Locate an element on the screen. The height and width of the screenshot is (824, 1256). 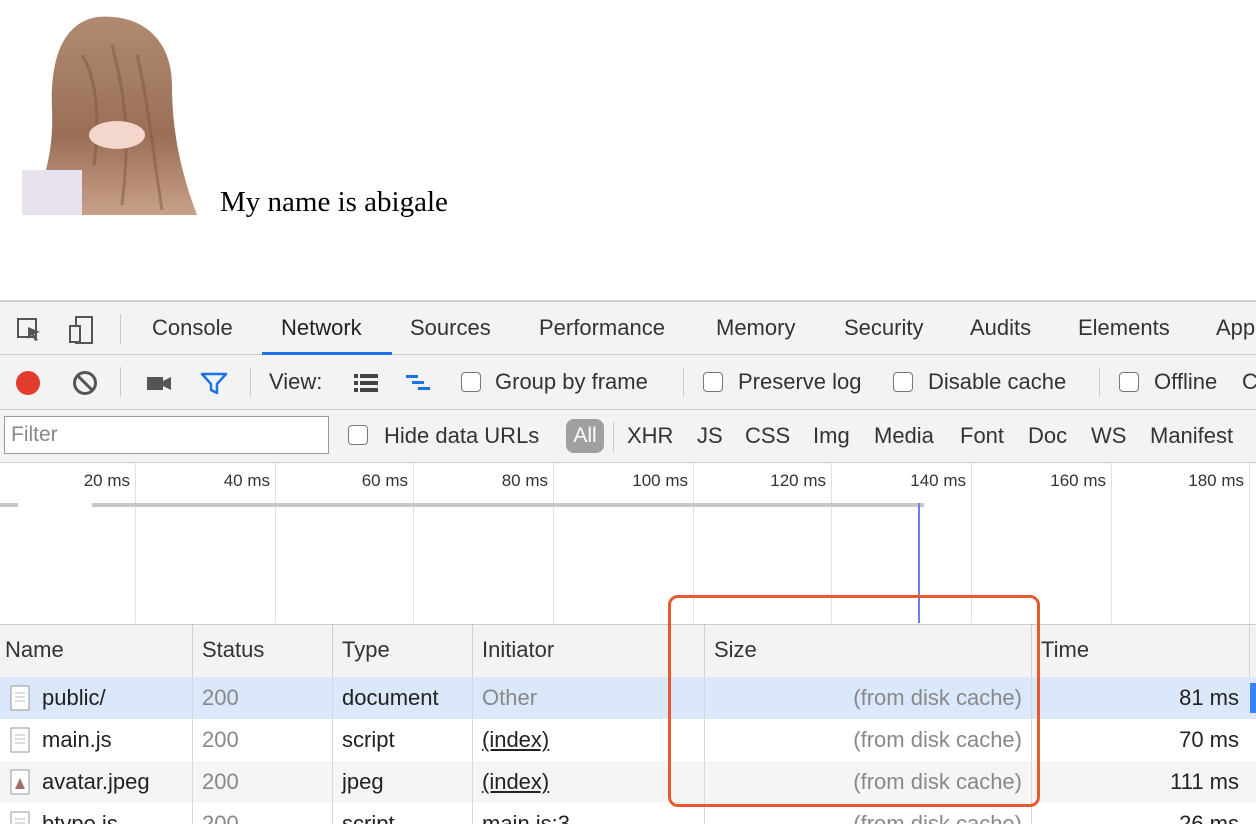
timeline-tick-label: 20 ms is located at coordinates (106, 480).